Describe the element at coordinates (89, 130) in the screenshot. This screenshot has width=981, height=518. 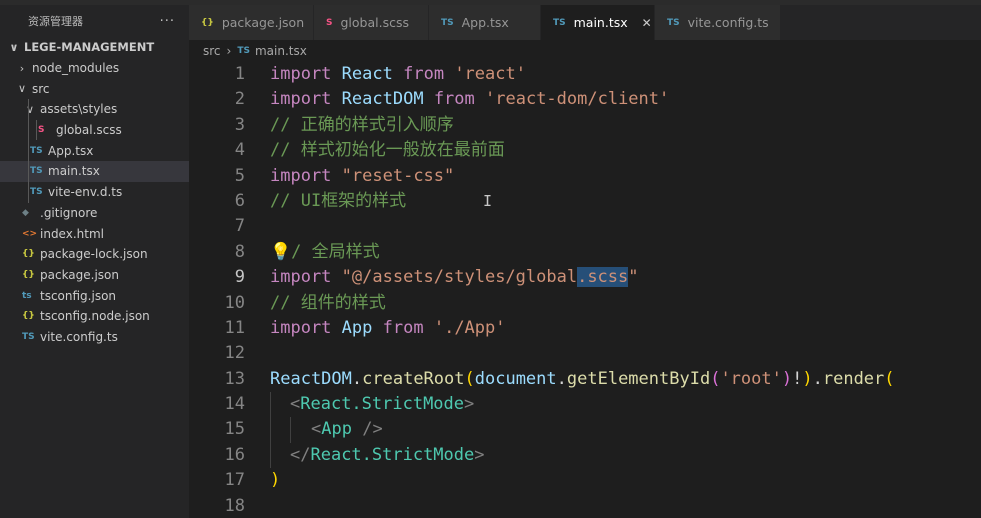
I see `tree-item-label: global.scss` at that location.